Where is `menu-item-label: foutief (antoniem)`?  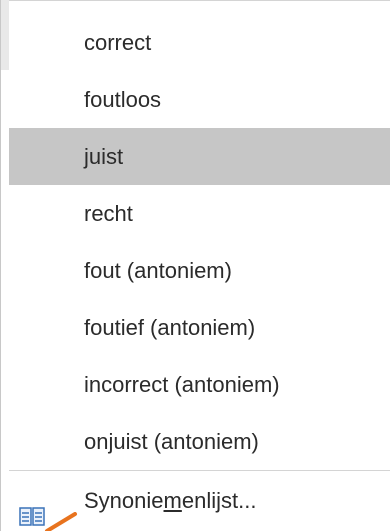
menu-item-label: foutief (antoniem) is located at coordinates (170, 327).